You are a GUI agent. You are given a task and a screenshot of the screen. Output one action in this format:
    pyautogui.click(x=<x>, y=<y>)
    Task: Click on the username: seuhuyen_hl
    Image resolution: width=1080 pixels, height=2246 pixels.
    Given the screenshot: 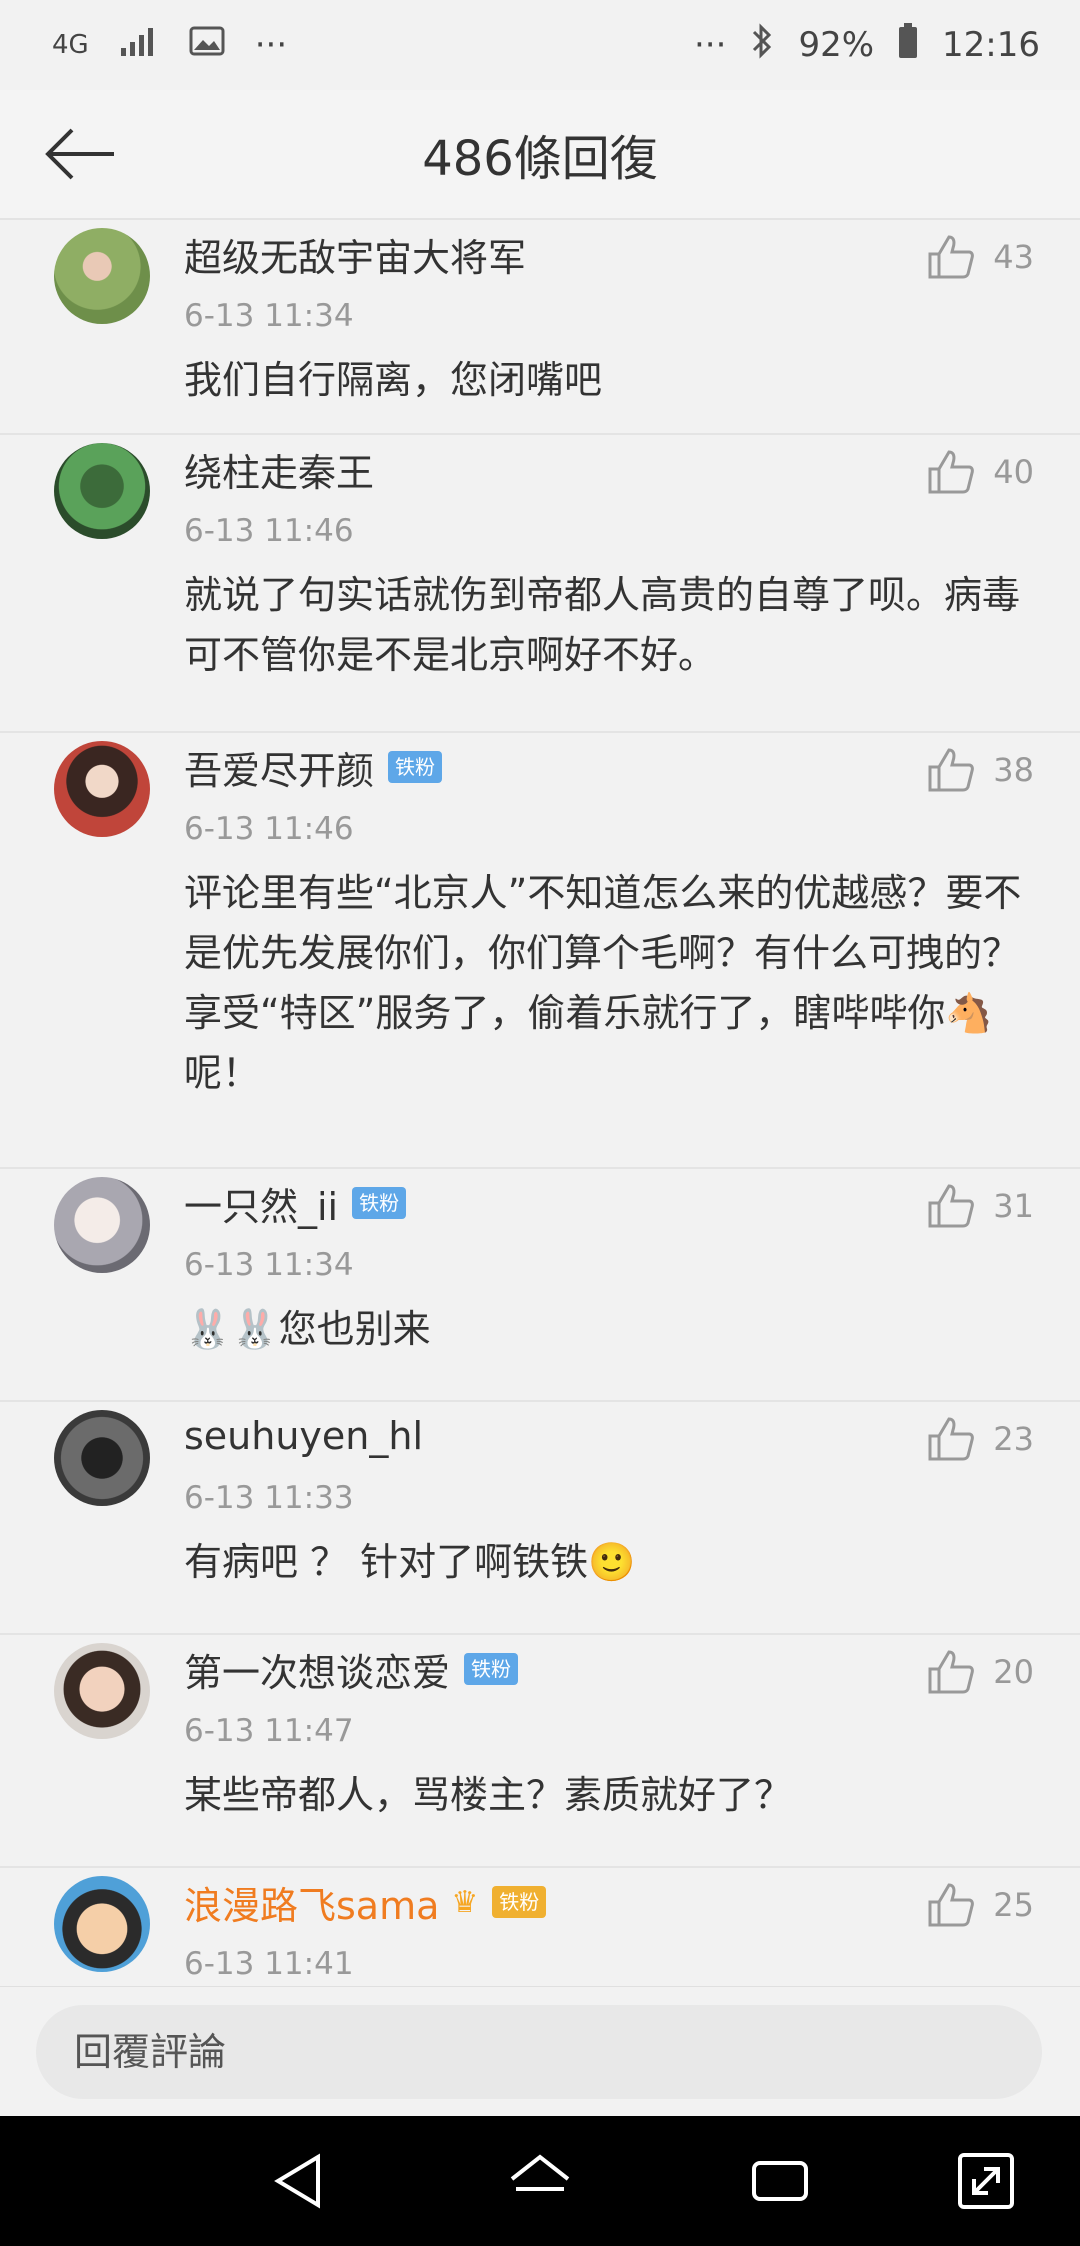 What is the action you would take?
    pyautogui.click(x=303, y=1436)
    